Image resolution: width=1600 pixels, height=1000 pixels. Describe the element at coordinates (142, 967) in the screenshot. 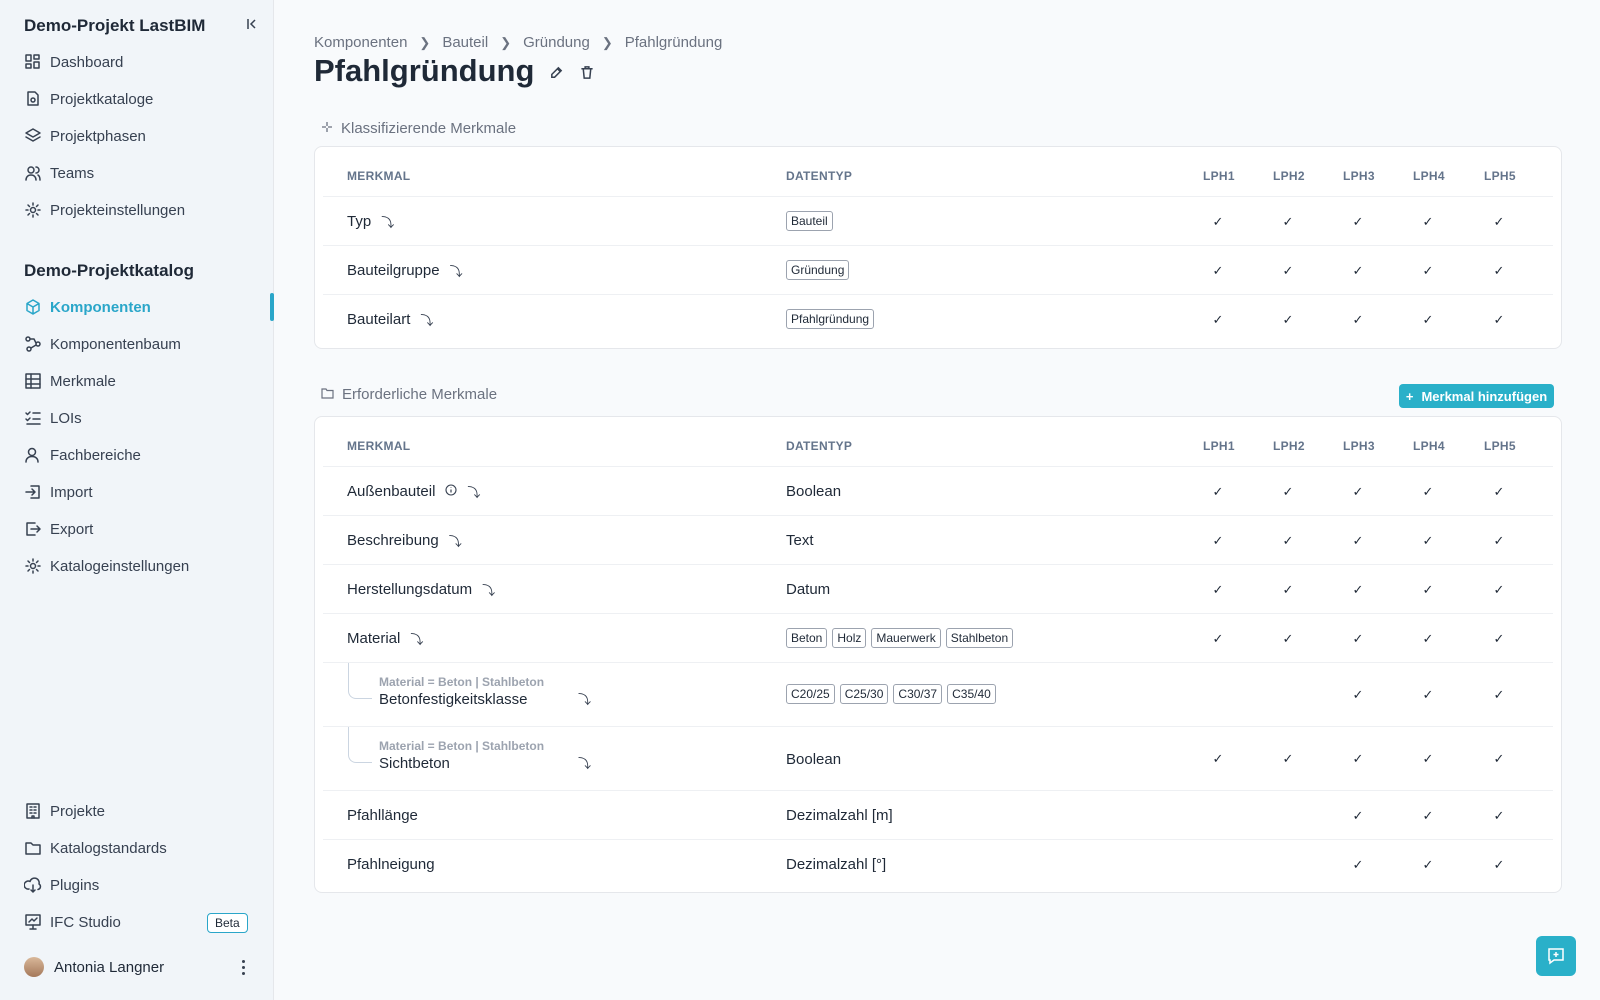

I see `user-profile: Antonia Langner` at that location.